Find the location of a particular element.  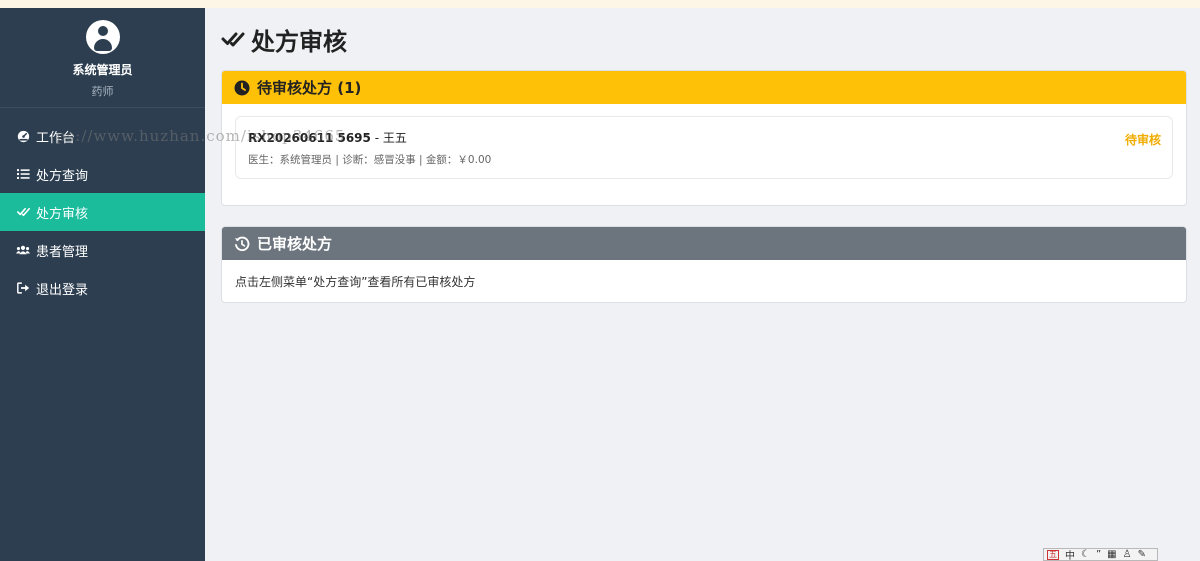

patient-name: - 王五 is located at coordinates (388, 138).